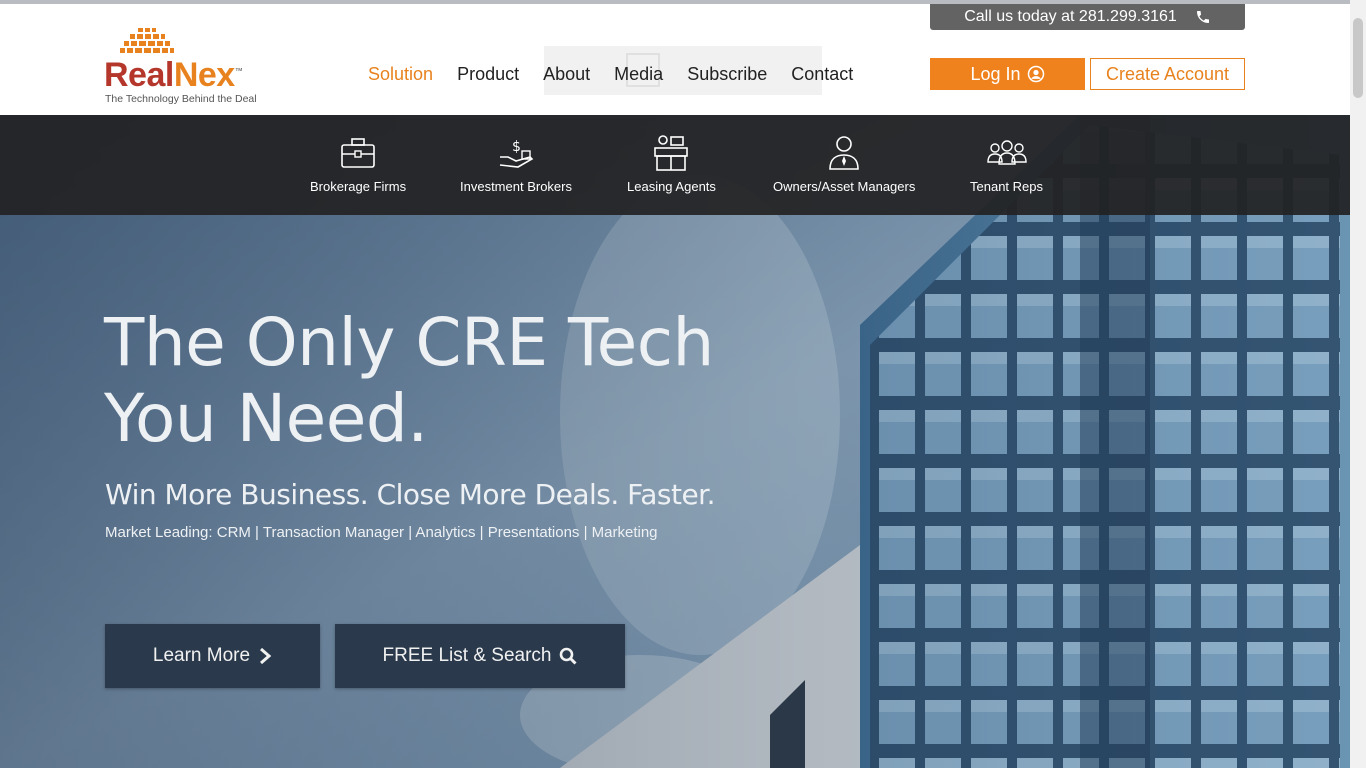 This screenshot has height=768, width=1366. I want to click on create-account-button: Create Account, so click(1167, 74).